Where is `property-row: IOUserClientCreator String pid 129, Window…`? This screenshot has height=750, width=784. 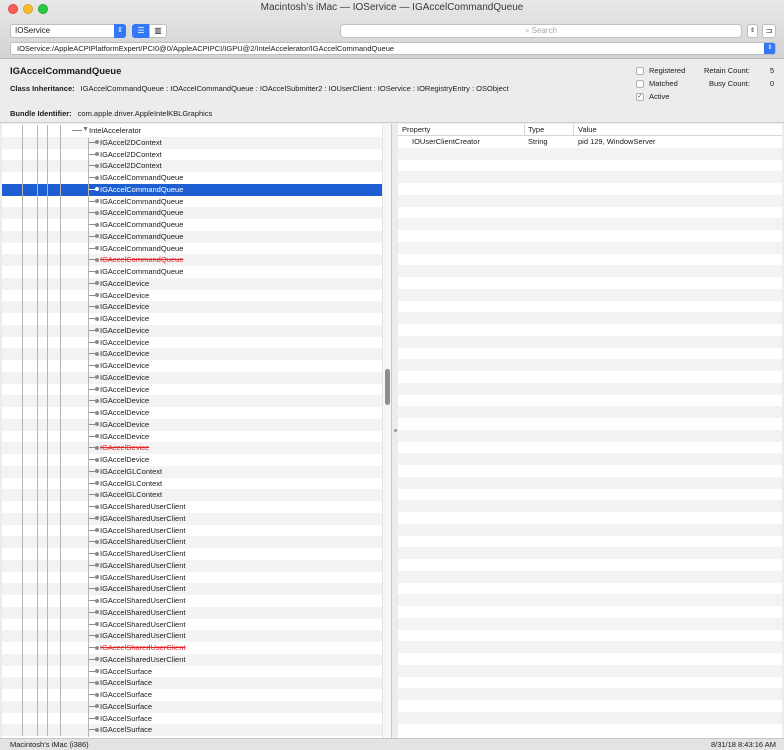 property-row: IOUserClientCreator String pid 129, Window… is located at coordinates (590, 142).